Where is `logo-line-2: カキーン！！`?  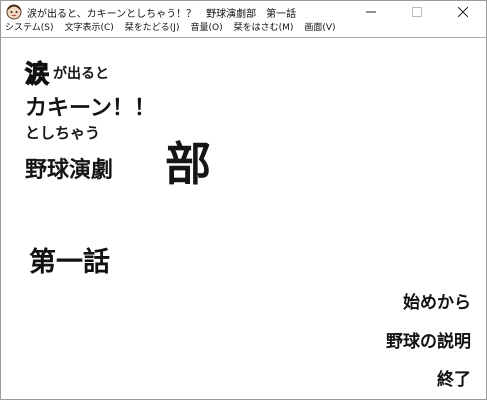 logo-line-2: カキーン！！ is located at coordinates (90, 108).